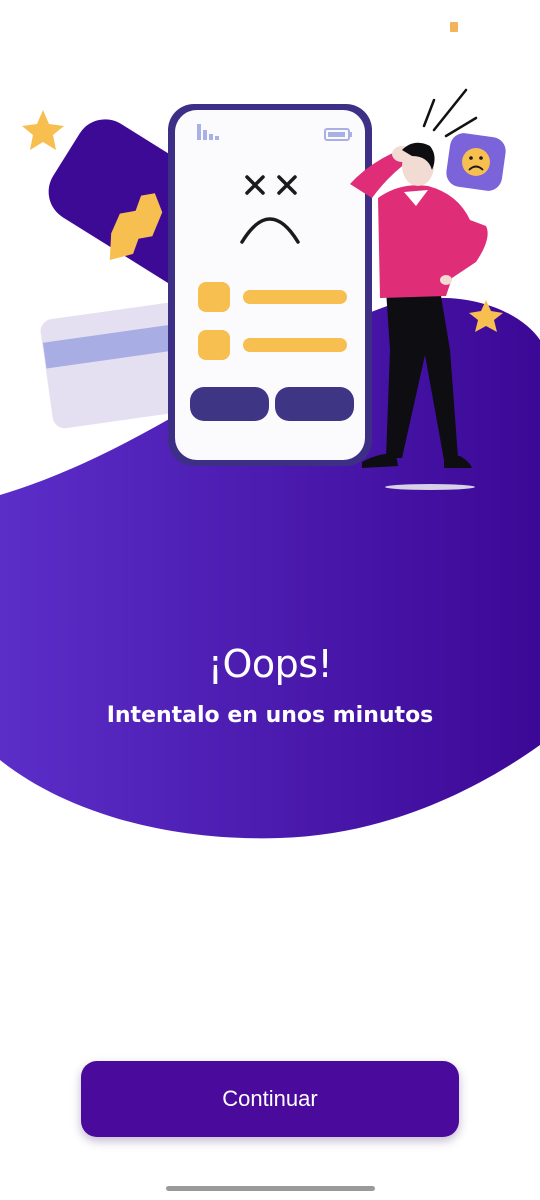  Describe the element at coordinates (270, 715) in the screenshot. I see `error-subtitle: Intentalo en unos minutos` at that location.